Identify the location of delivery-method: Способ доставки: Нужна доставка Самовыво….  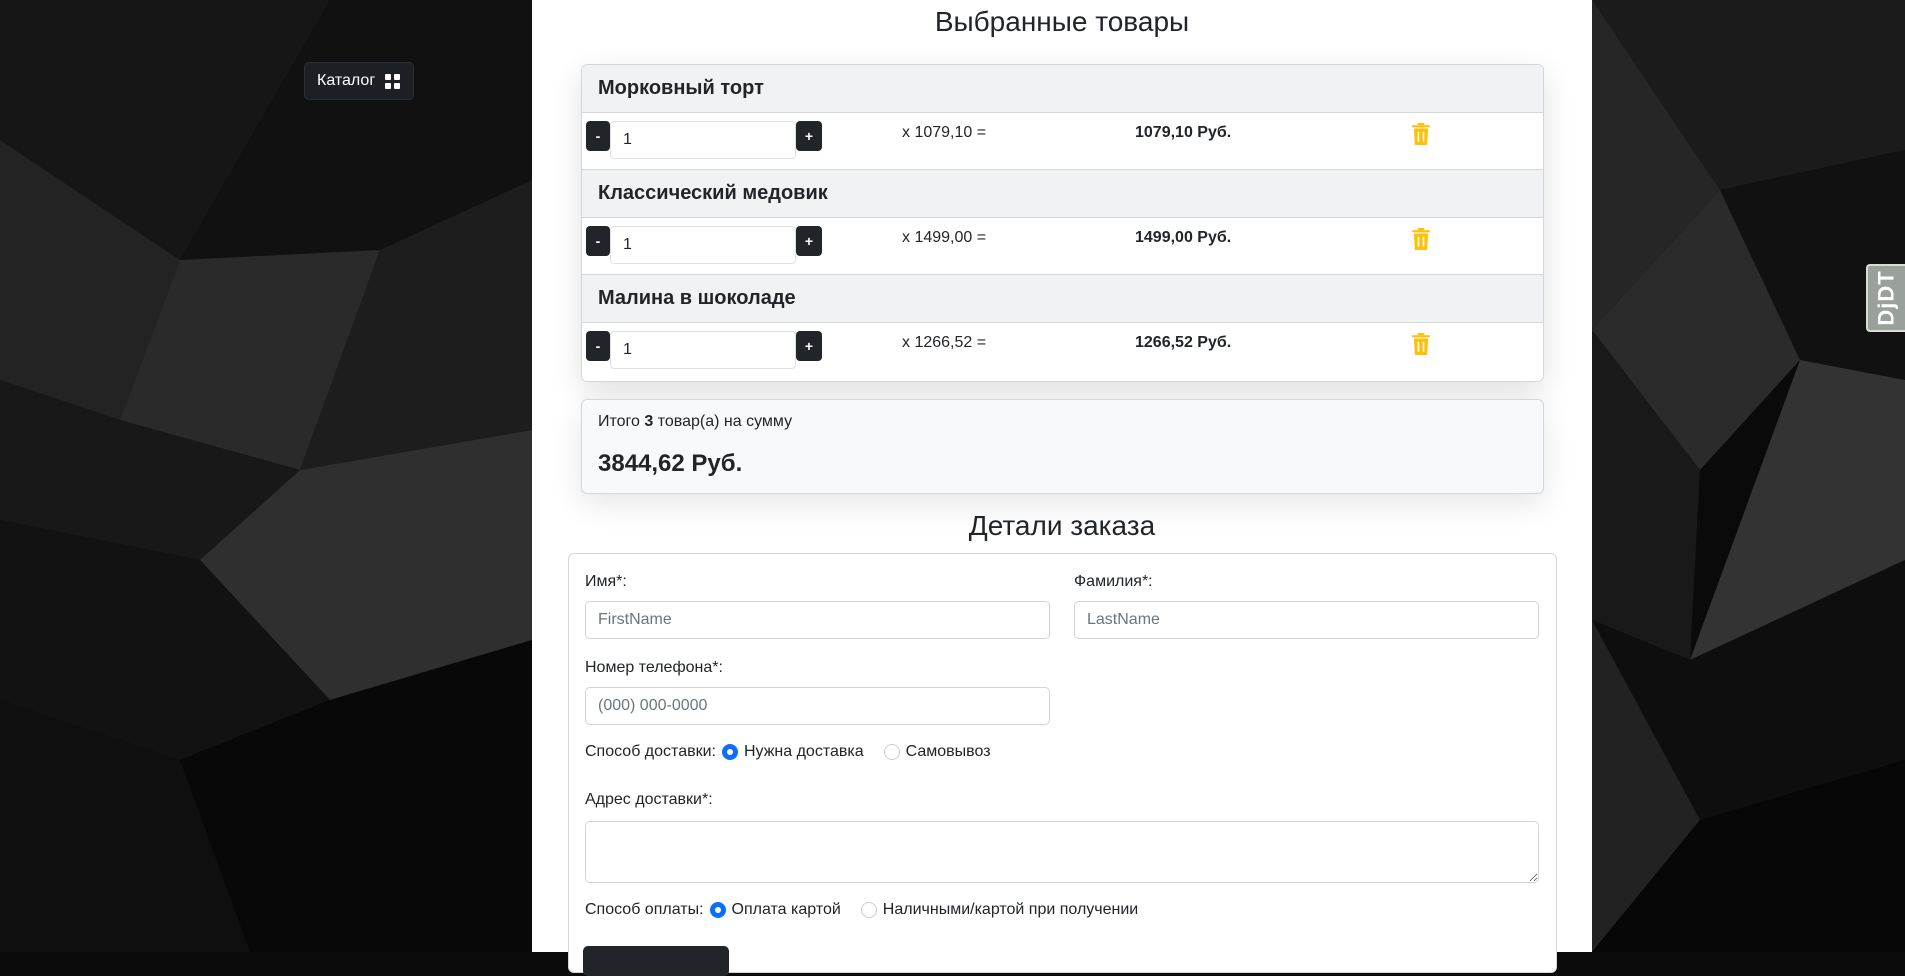
(788, 752).